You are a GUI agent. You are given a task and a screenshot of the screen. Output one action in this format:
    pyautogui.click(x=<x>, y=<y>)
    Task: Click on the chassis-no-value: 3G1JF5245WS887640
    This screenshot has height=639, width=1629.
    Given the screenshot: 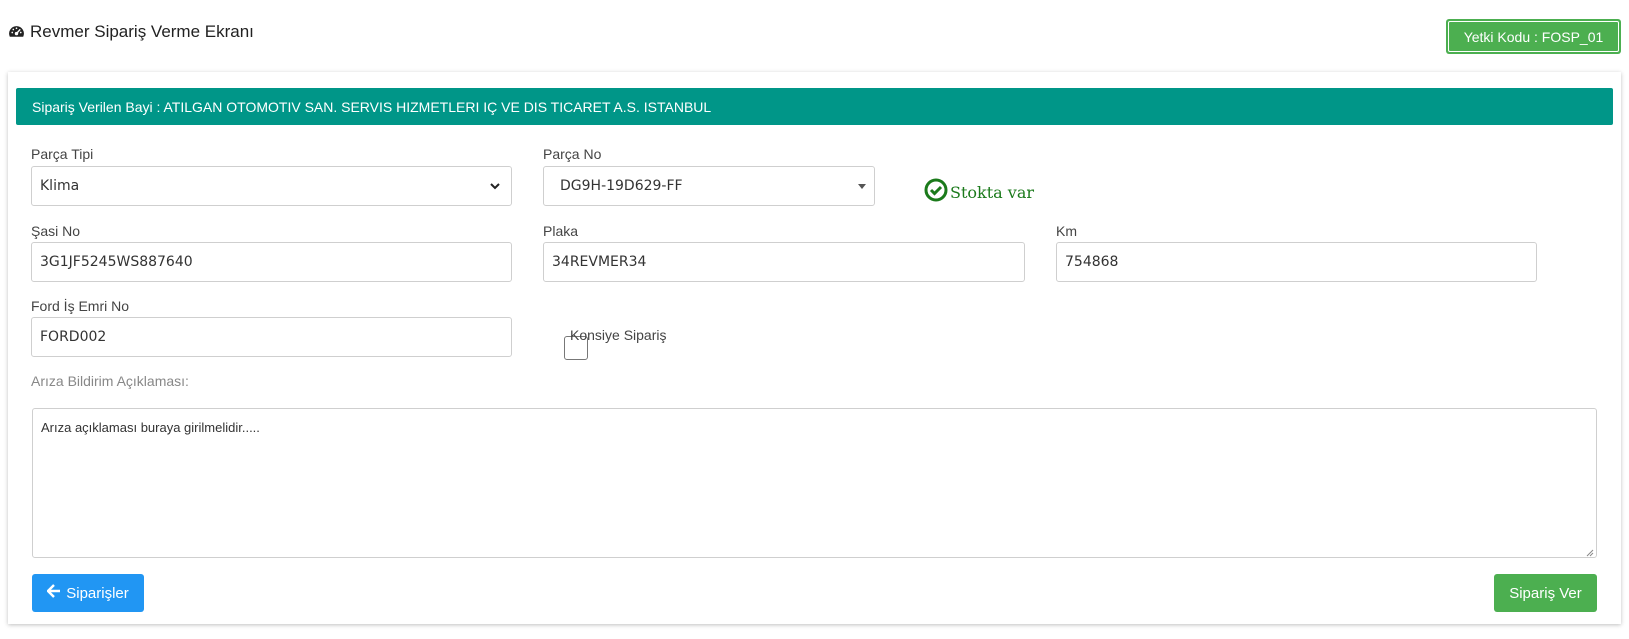 What is the action you would take?
    pyautogui.click(x=116, y=262)
    